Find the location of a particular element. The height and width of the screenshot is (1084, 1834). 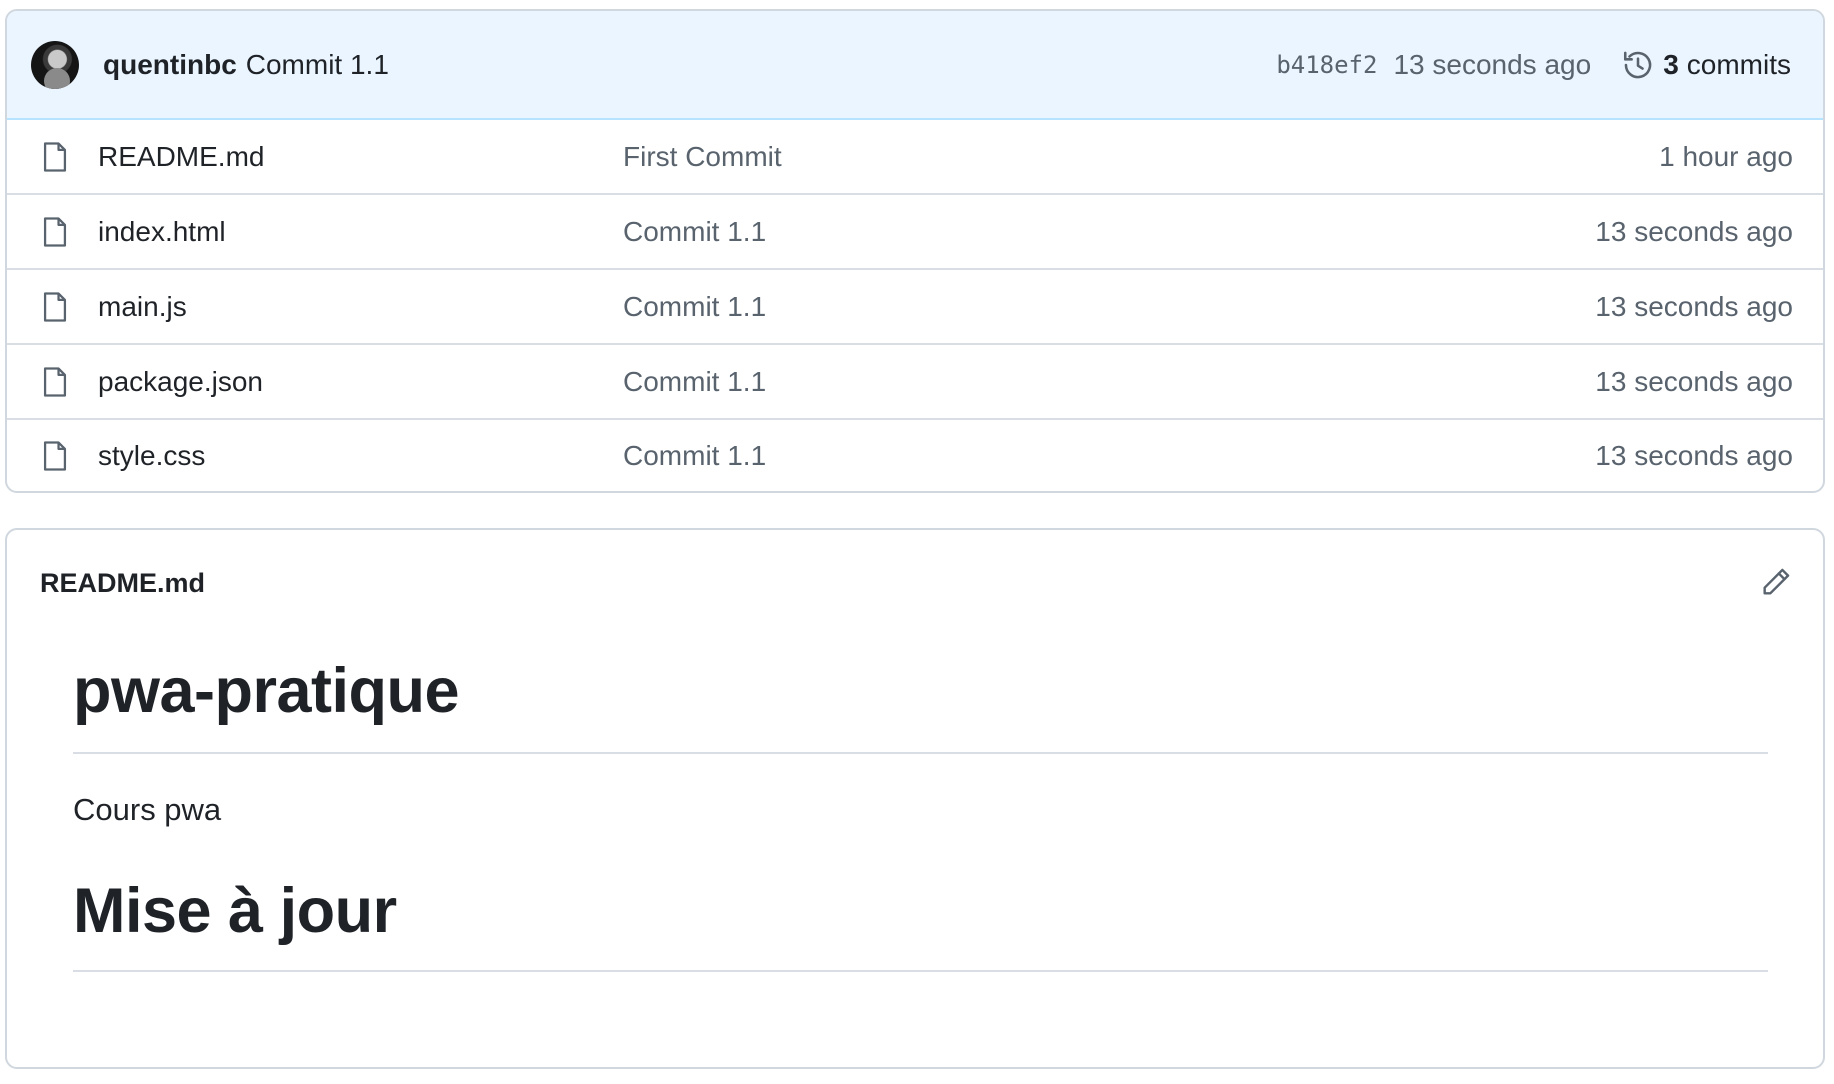

commit-author: quentinbc is located at coordinates (170, 65).